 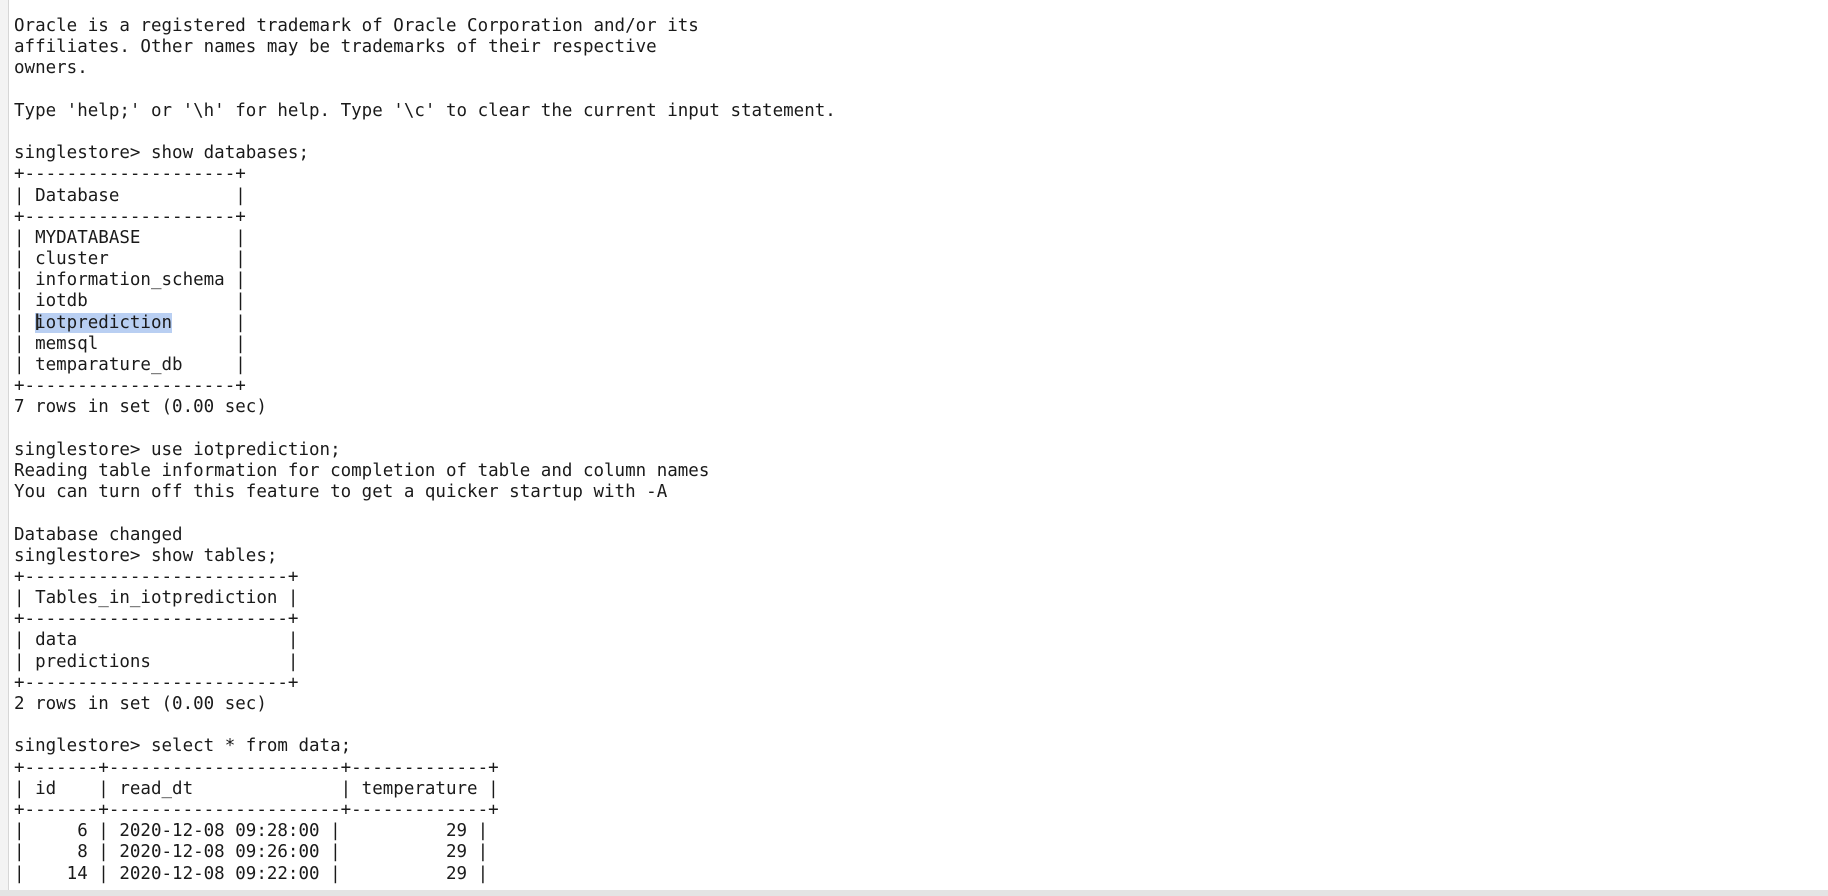 What do you see at coordinates (425, 704) in the screenshot?
I see `terminal-line: 2 rows in set (0.00 sec)` at bounding box center [425, 704].